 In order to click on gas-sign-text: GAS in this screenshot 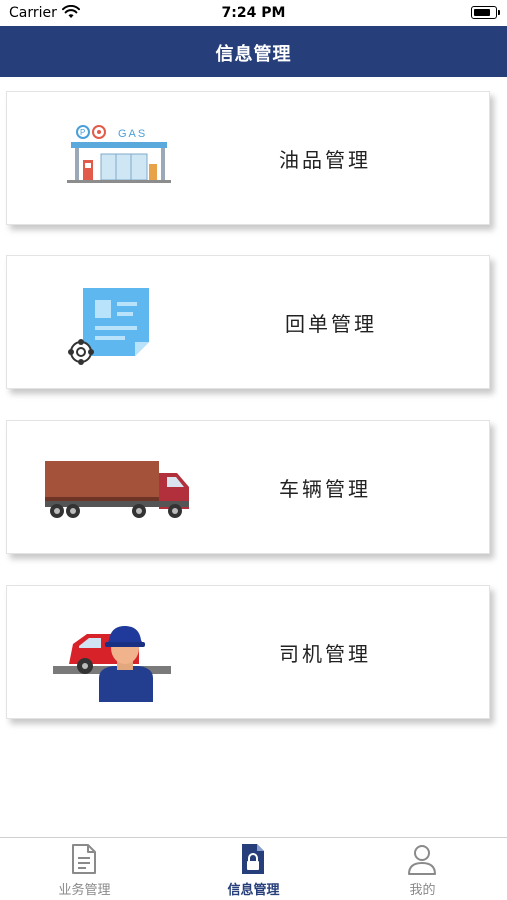, I will do `click(132, 134)`.